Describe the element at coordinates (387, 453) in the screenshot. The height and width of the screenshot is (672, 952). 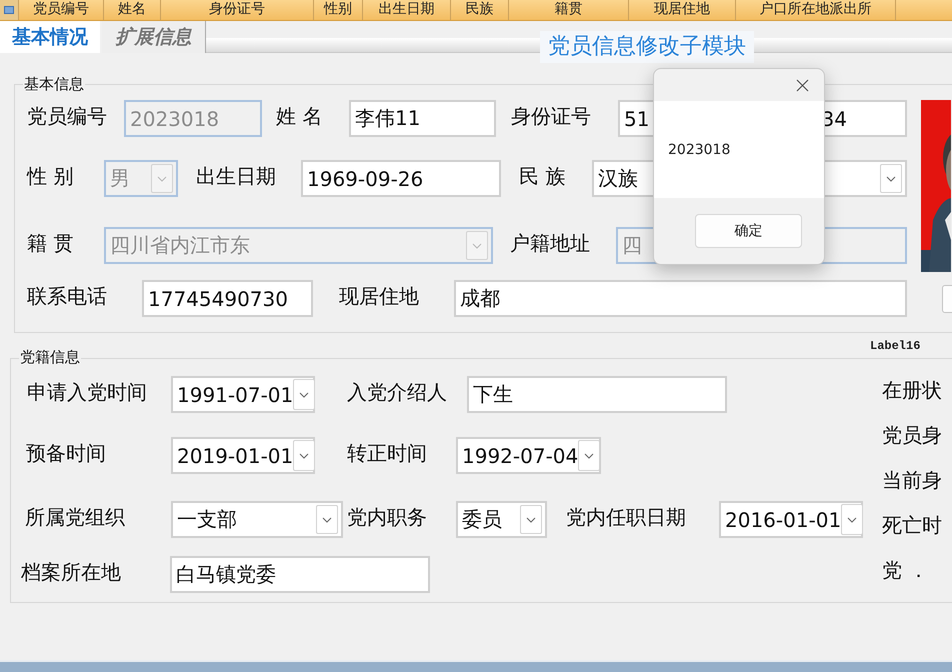
I see `field-label: 转正时间` at that location.